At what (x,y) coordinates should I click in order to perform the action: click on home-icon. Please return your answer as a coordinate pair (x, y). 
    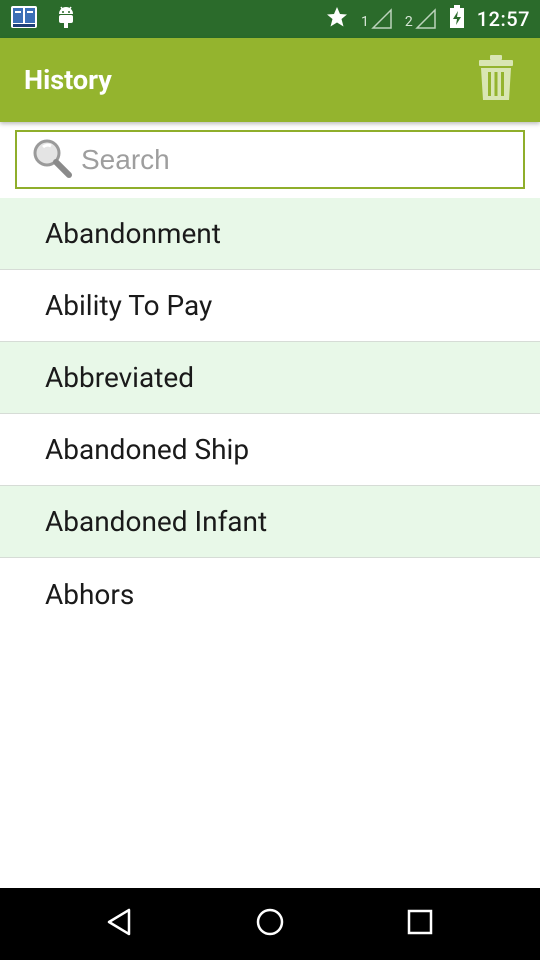
    Looking at the image, I should click on (270, 924).